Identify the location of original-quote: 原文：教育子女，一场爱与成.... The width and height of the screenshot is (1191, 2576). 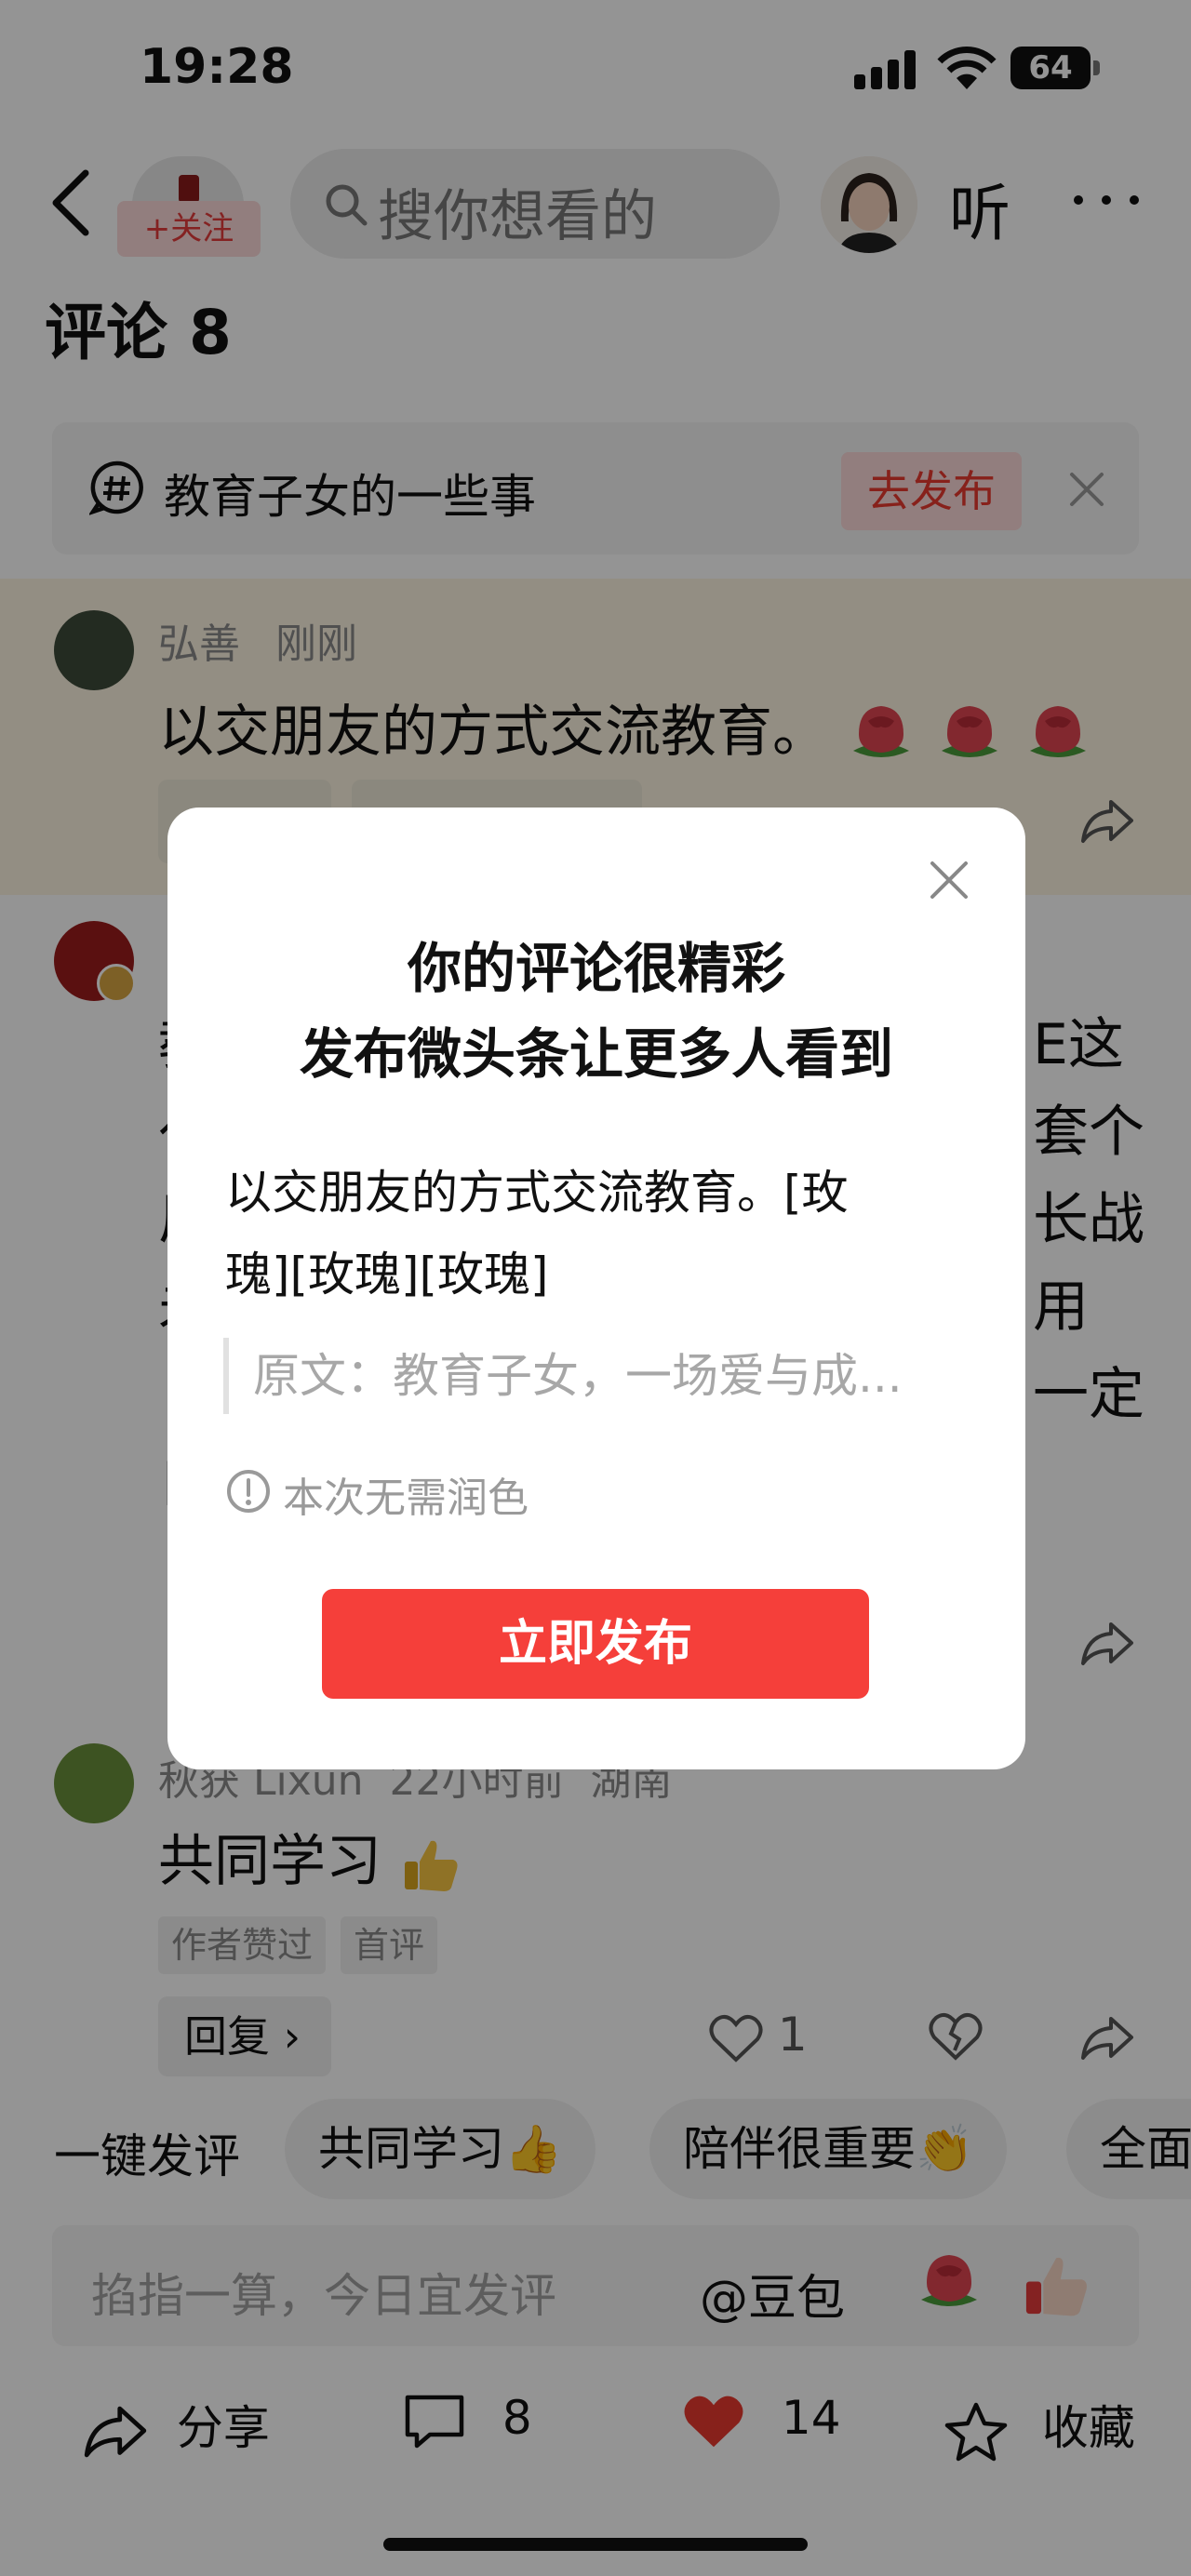
(598, 1376).